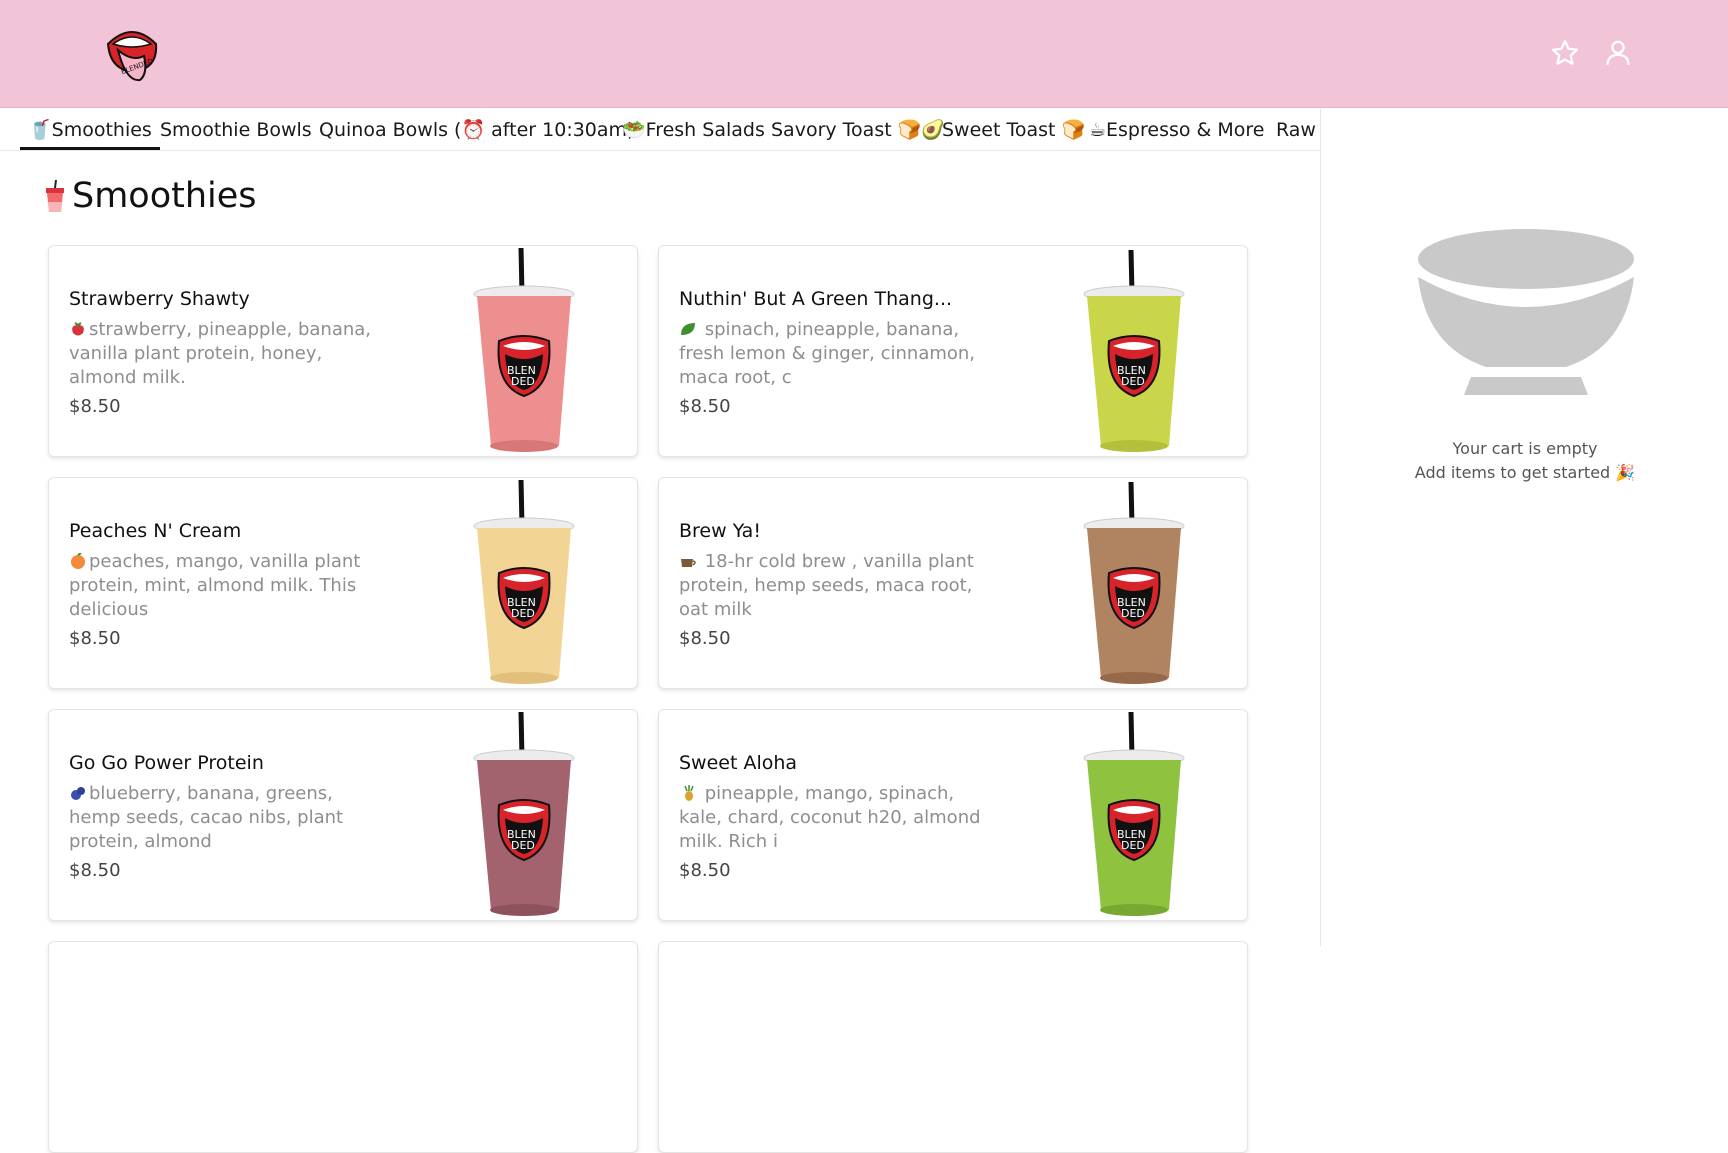 Image resolution: width=1728 pixels, height=1153 pixels. I want to click on empty-bowl-icon, so click(1526, 312).